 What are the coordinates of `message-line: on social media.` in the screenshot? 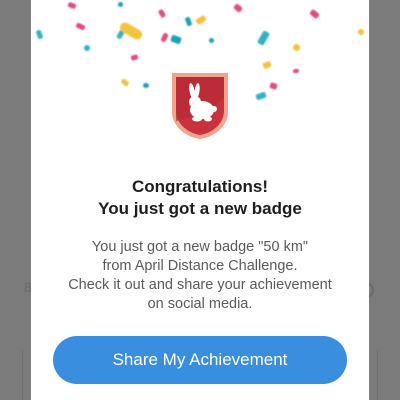 It's located at (200, 304).